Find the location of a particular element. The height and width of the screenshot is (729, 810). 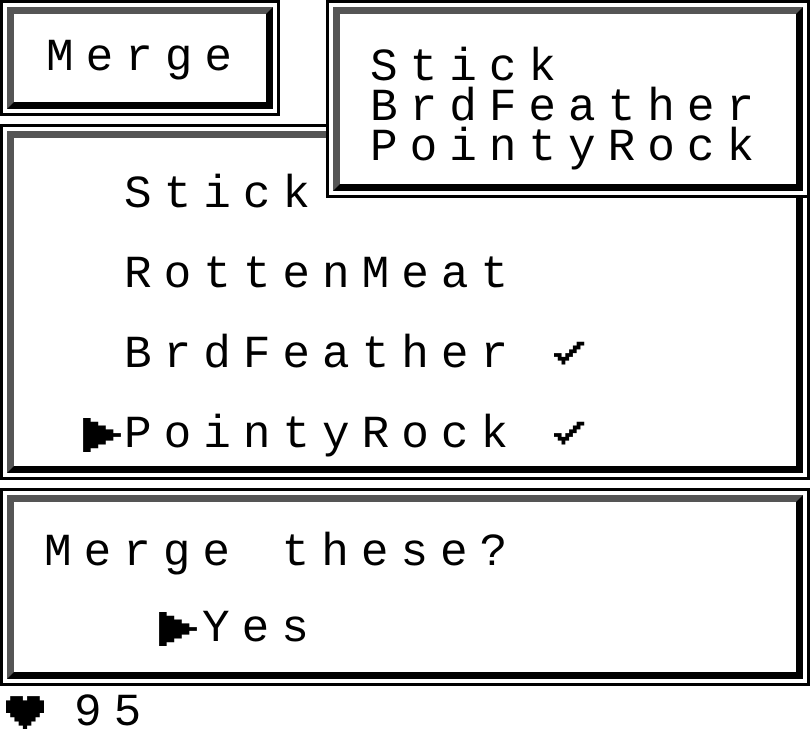

picked-item: BrdFeather is located at coordinates (569, 108).